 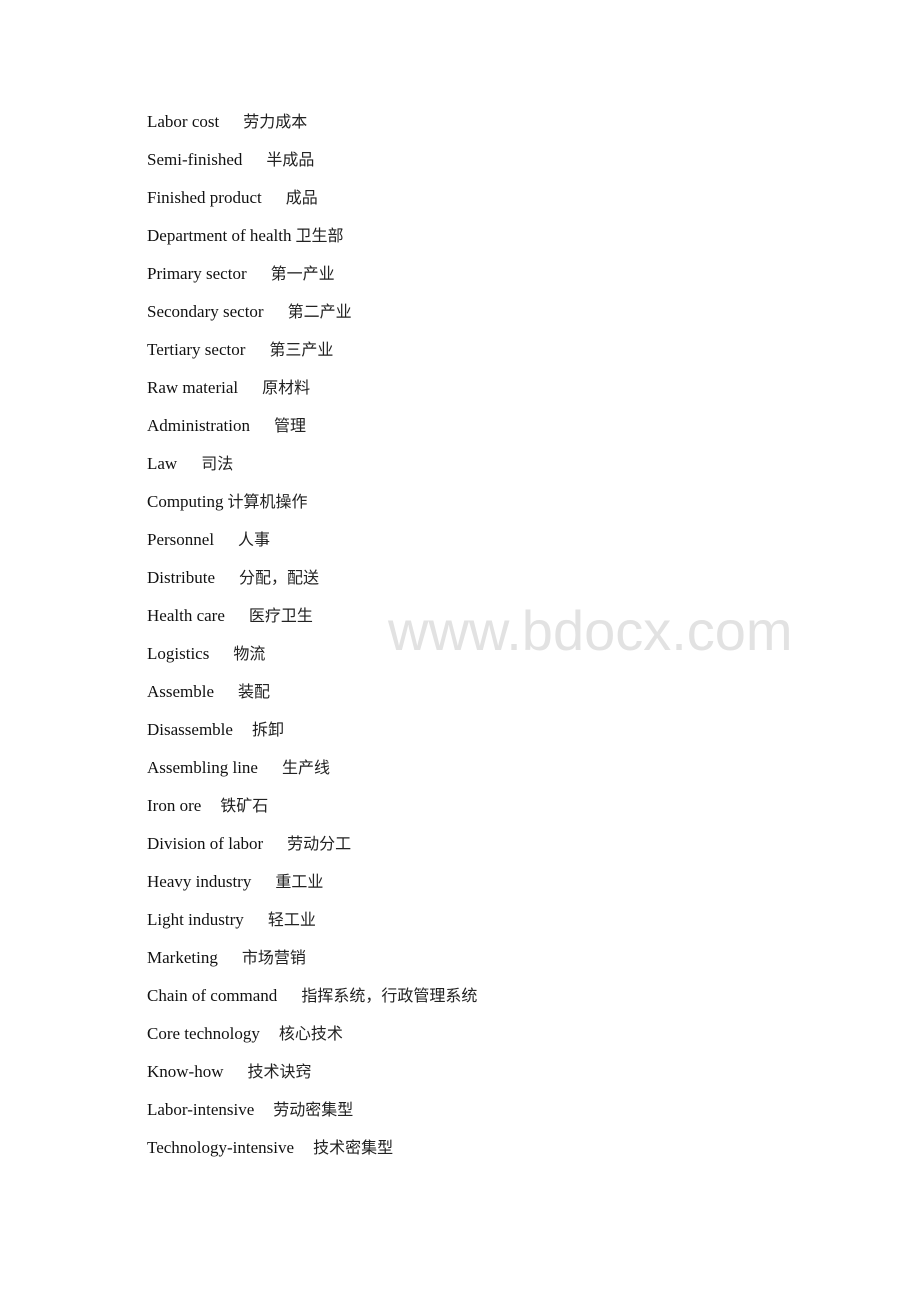 What do you see at coordinates (290, 159) in the screenshot?
I see `entry-translation: 半成品` at bounding box center [290, 159].